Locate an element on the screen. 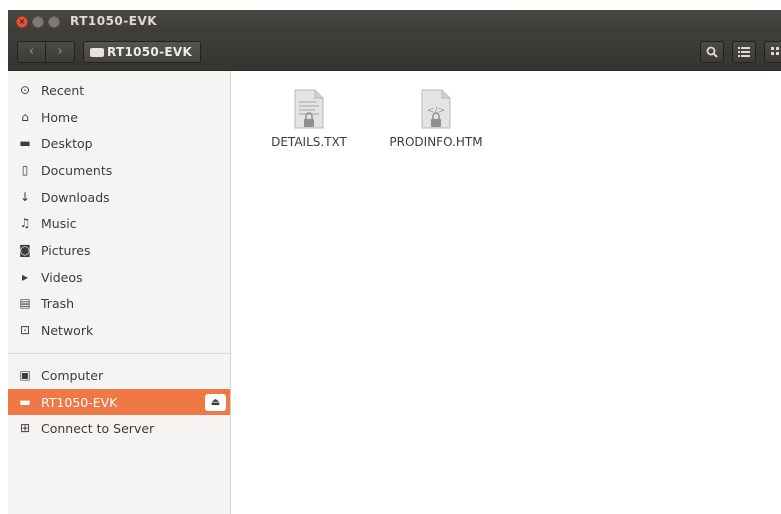 The image size is (781, 514). eject-button: ⏏ is located at coordinates (215, 402).